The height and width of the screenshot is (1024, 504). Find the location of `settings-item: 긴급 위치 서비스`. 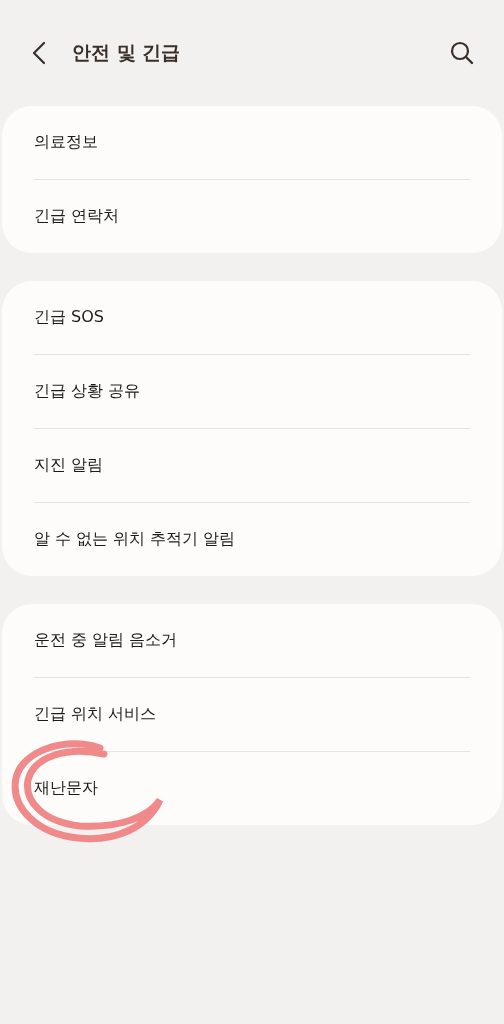

settings-item: 긴급 위치 서비스 is located at coordinates (252, 714).